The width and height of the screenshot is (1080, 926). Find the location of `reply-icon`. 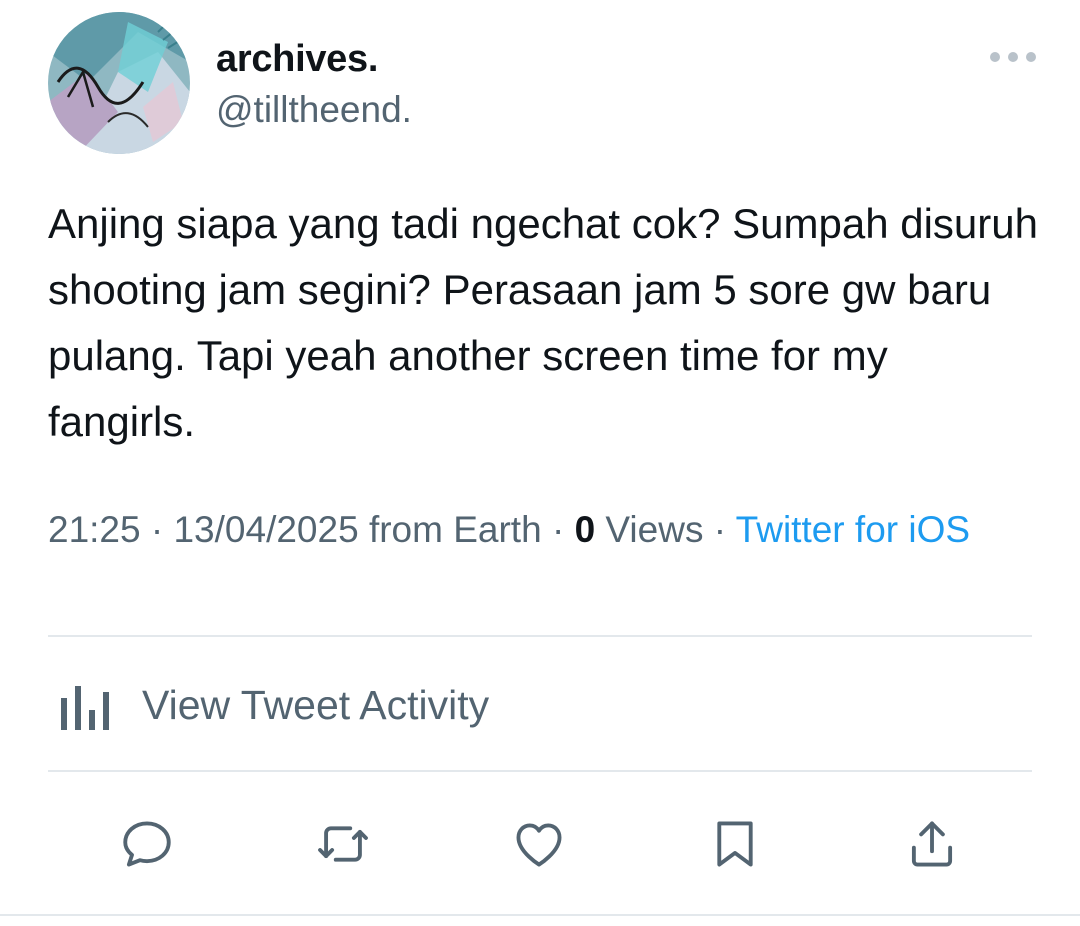

reply-icon is located at coordinates (147, 844).